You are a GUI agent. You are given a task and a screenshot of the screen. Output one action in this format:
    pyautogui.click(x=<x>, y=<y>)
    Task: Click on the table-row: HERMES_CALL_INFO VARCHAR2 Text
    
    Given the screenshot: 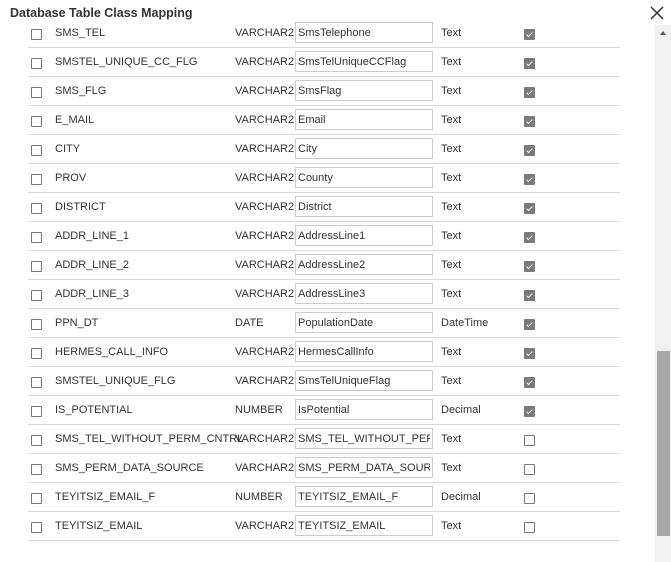 What is the action you would take?
    pyautogui.click(x=324, y=352)
    